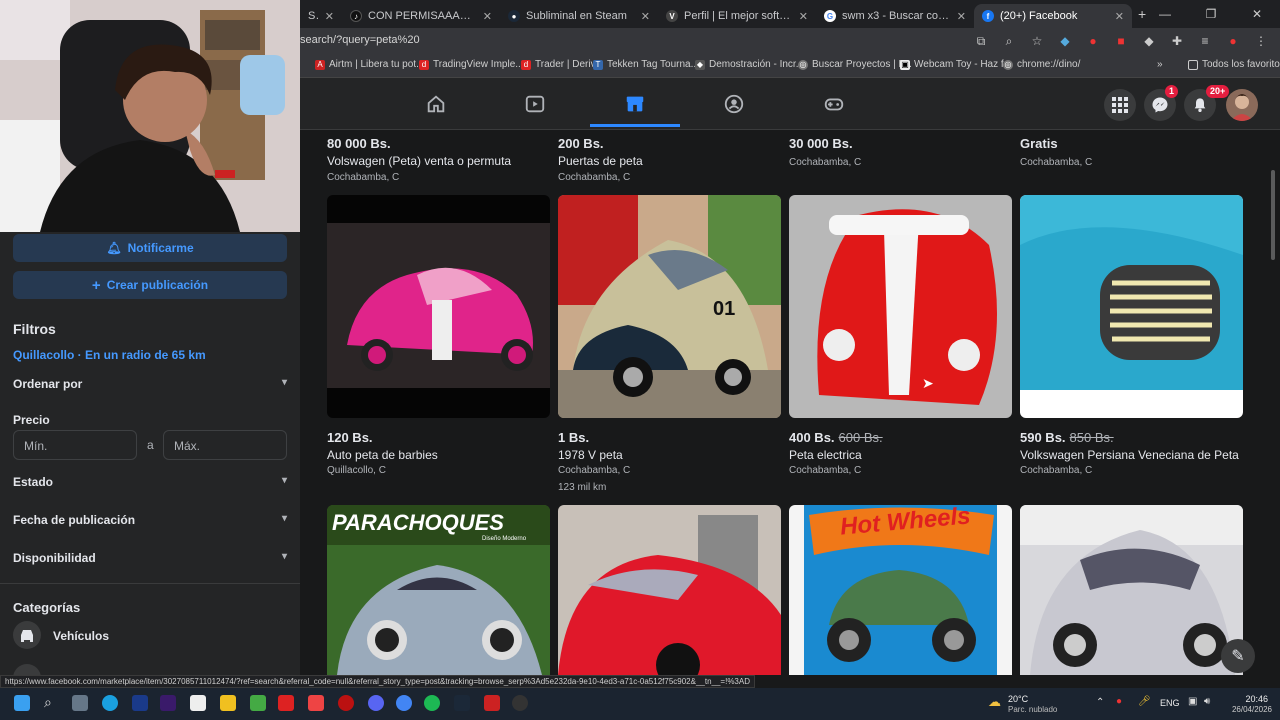  I want to click on chevron-up-icon: ⌃, so click(1100, 702).